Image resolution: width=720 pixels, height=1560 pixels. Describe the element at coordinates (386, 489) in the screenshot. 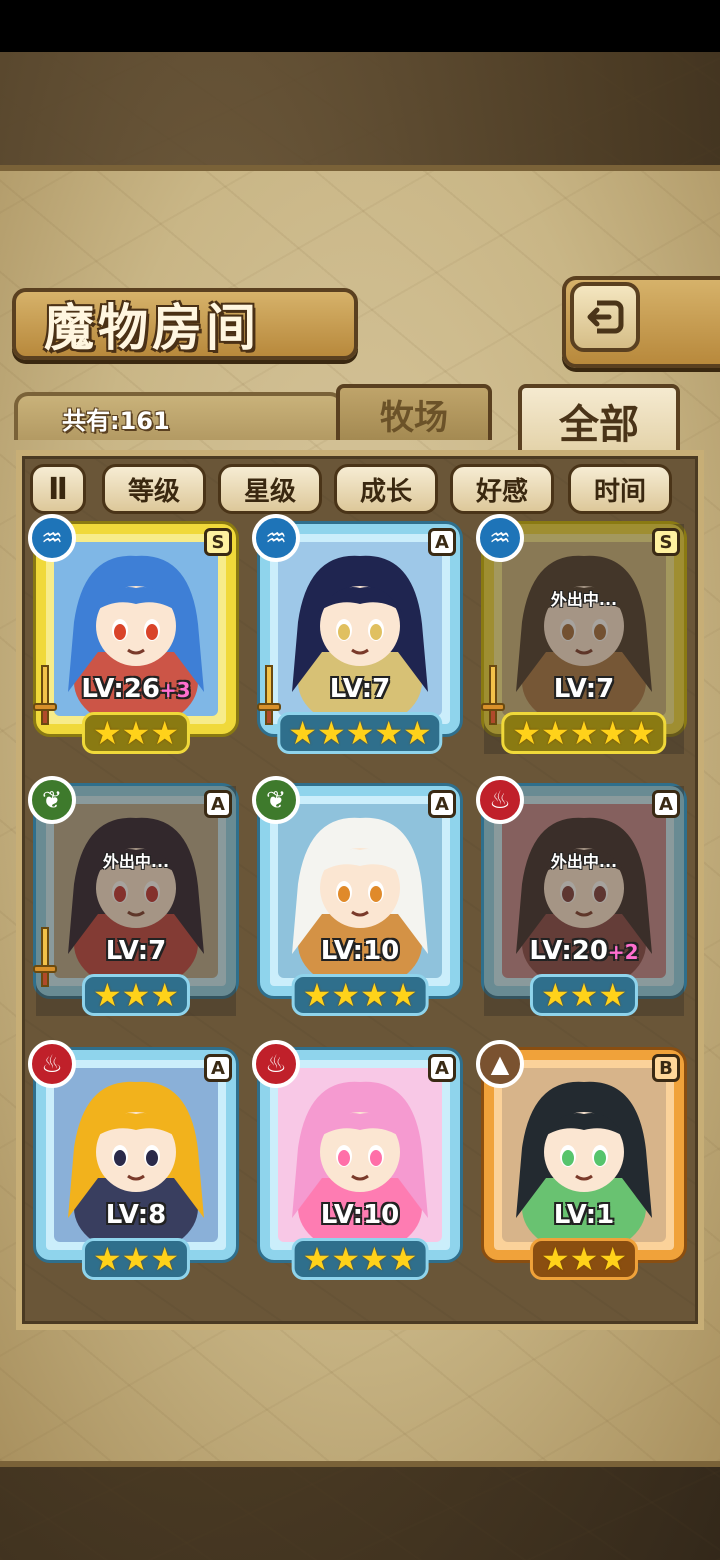

I see `sort-by-growth-button: 成长` at that location.